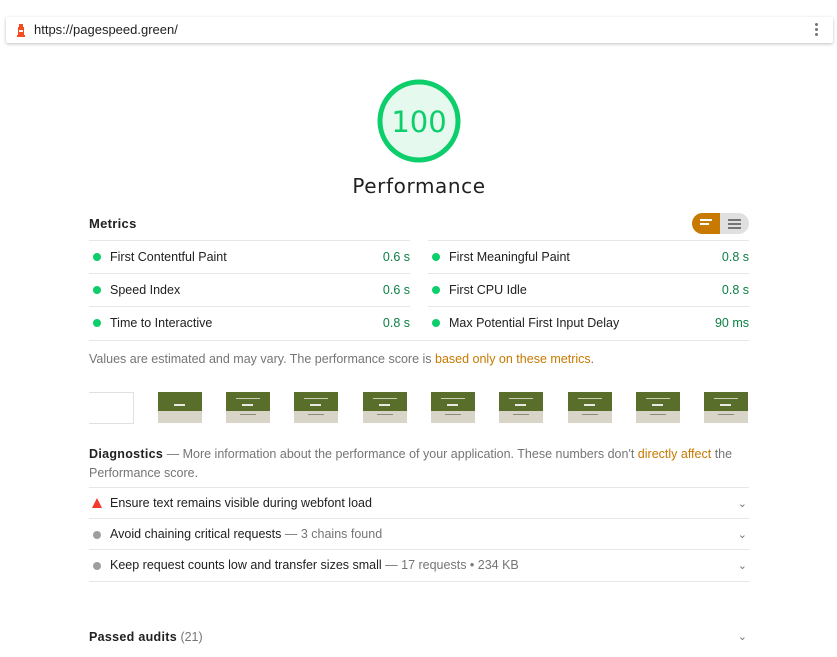  Describe the element at coordinates (509, 257) in the screenshot. I see `metric-label: First Meaningful Paint` at that location.